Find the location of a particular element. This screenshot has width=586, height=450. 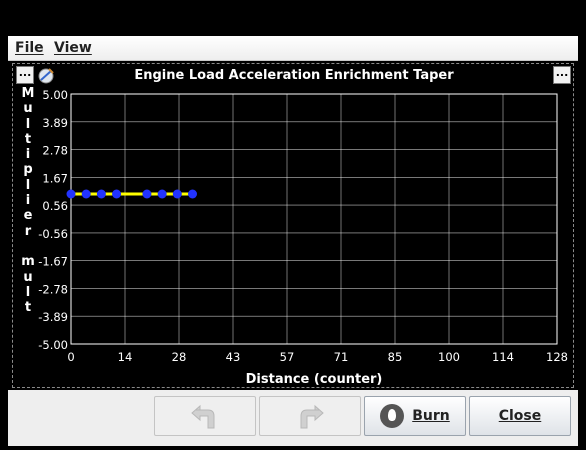

redo-button is located at coordinates (310, 416).